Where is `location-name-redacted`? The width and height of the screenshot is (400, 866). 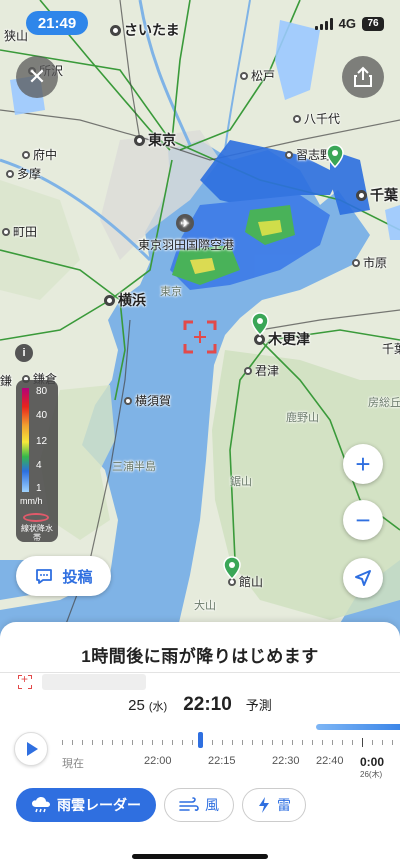 location-name-redacted is located at coordinates (94, 682).